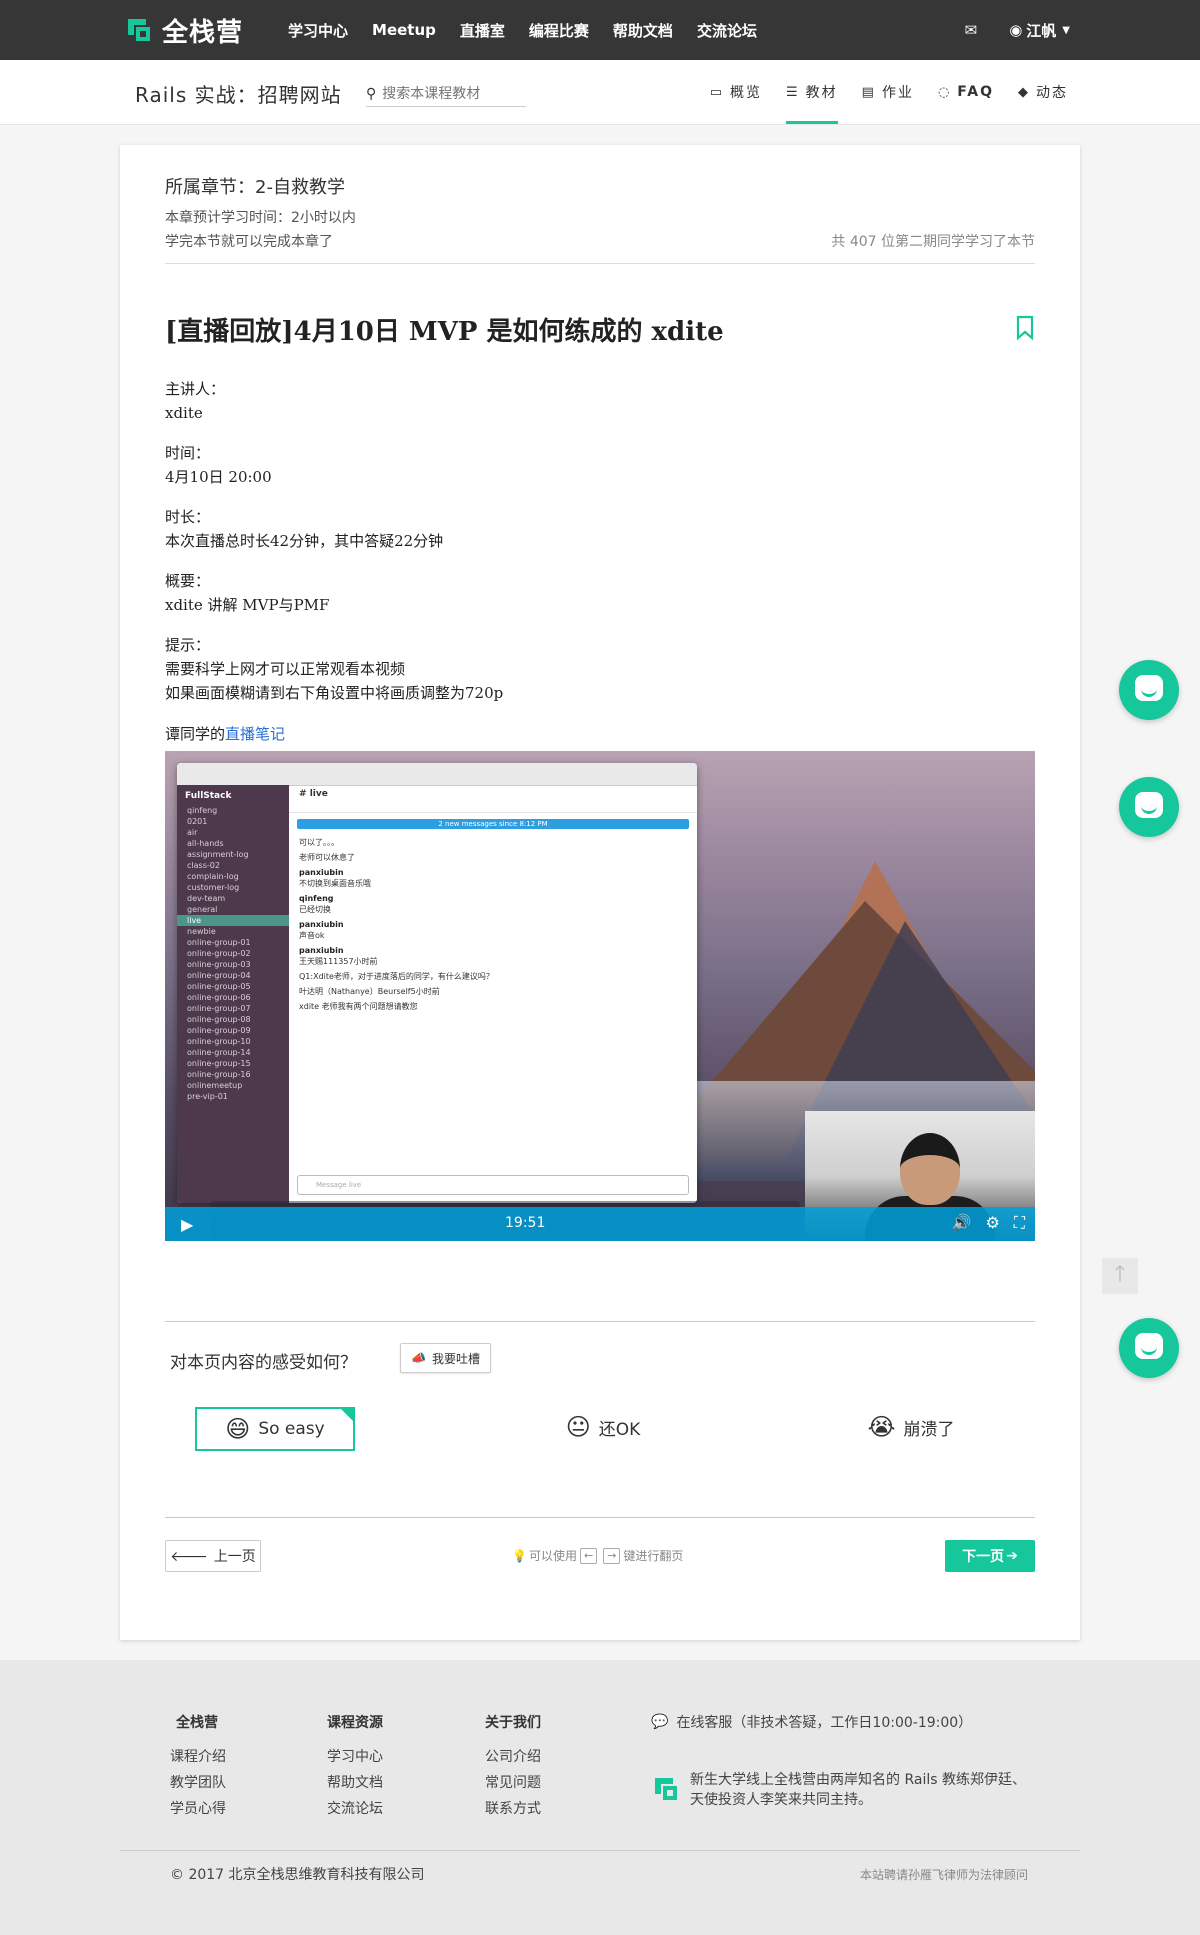 This screenshot has width=1200, height=1935. What do you see at coordinates (213, 876) in the screenshot?
I see `slack-channel: complain-log` at bounding box center [213, 876].